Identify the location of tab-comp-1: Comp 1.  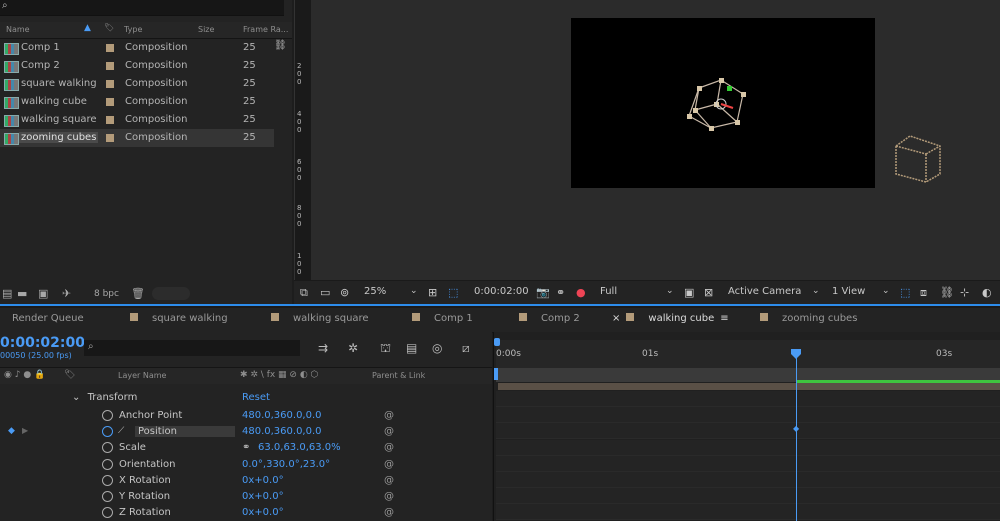
(442, 318).